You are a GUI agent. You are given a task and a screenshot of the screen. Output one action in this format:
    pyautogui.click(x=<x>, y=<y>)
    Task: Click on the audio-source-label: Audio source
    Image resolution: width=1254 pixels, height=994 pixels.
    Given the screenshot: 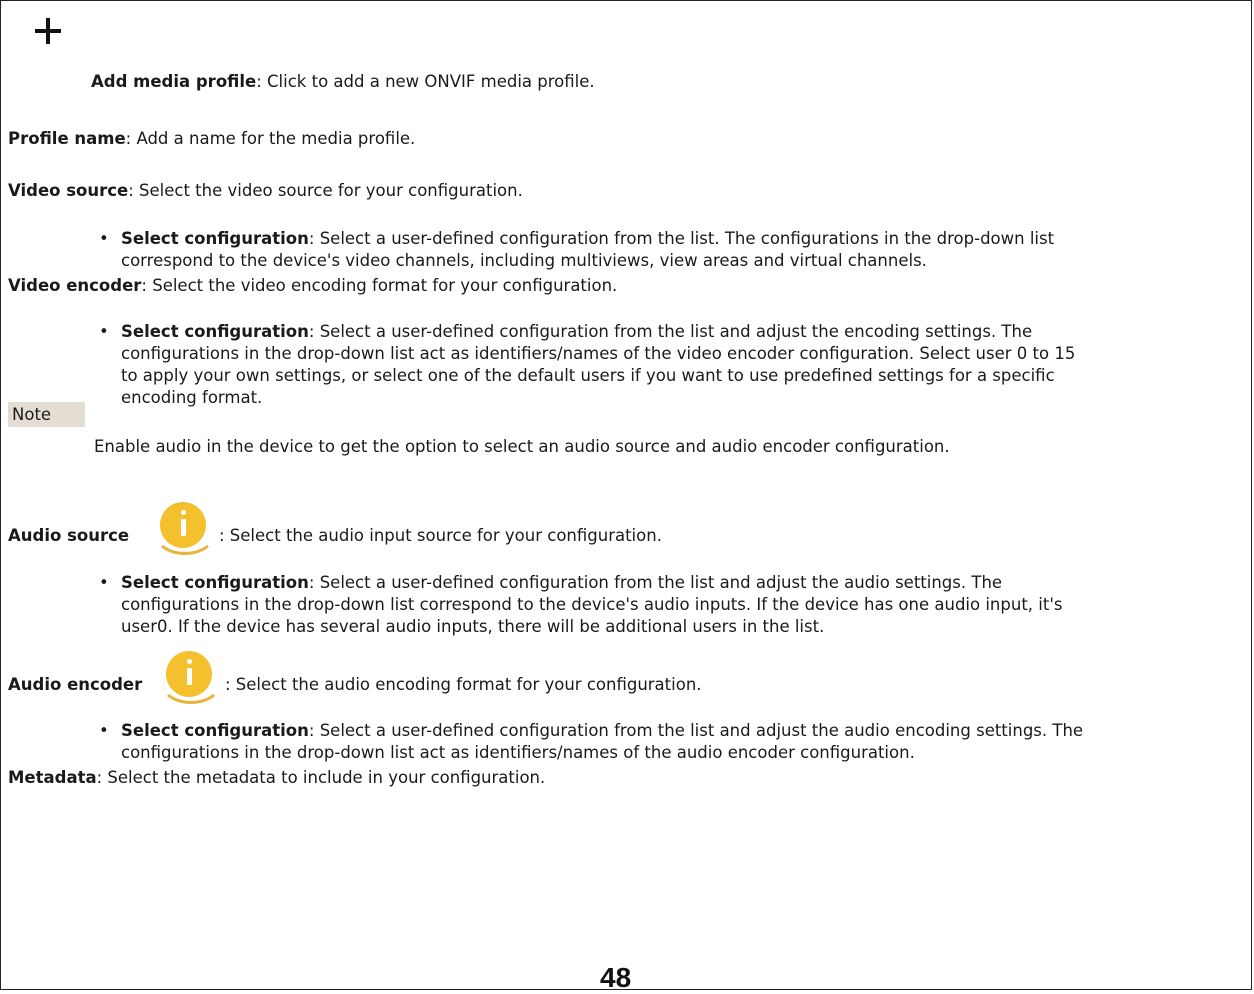 What is the action you would take?
    pyautogui.click(x=69, y=535)
    